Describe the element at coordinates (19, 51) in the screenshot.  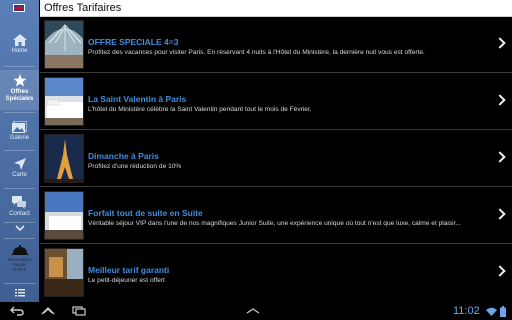
I see `sidebar-item-label: Home` at that location.